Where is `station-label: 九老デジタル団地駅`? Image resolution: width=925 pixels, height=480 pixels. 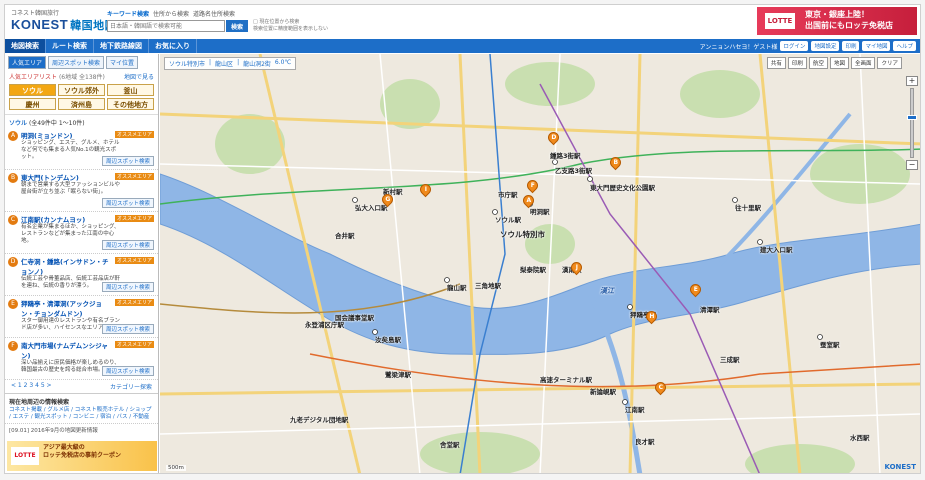 station-label: 九老デジタル団地駅 is located at coordinates (319, 419).